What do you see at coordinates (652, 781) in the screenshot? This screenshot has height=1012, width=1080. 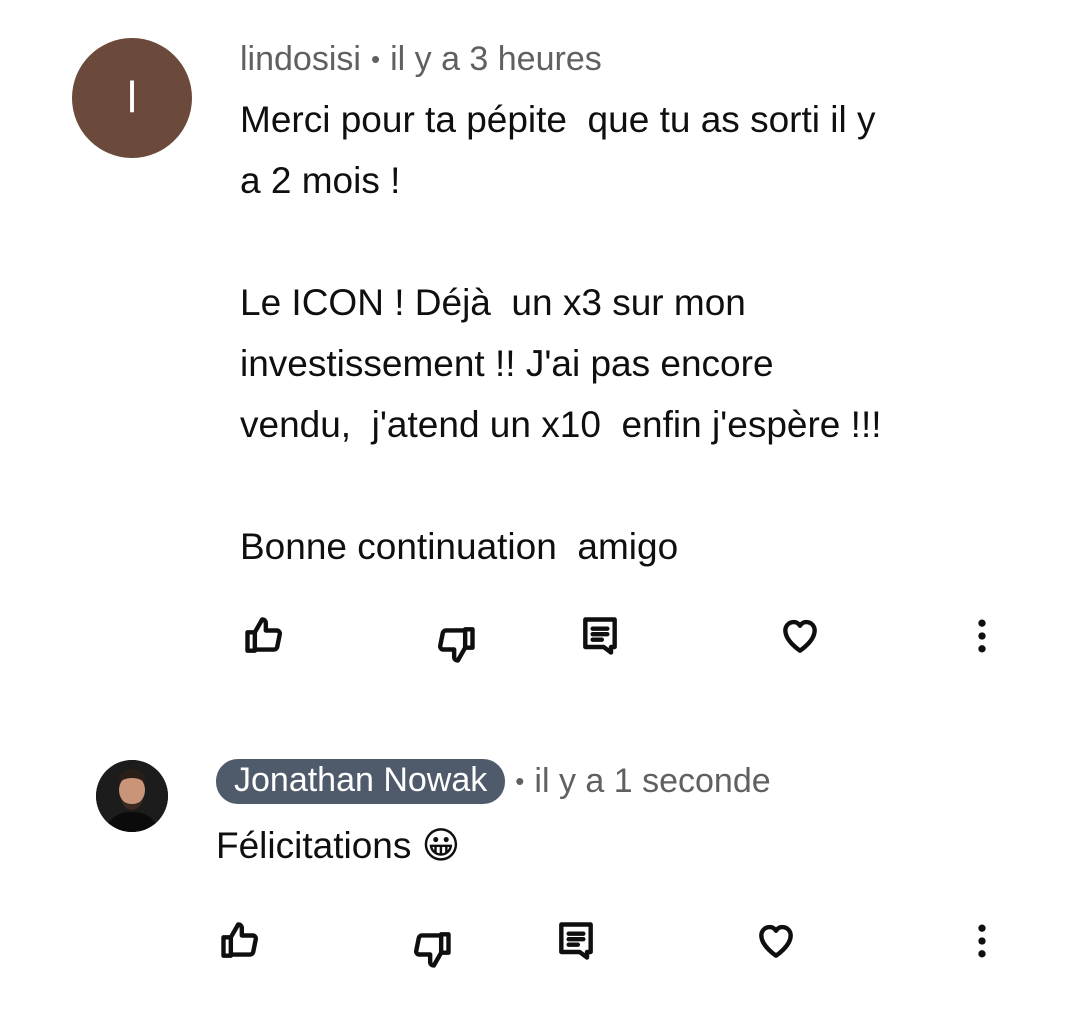 I see `comment-timestamp: il y a 1 seconde` at bounding box center [652, 781].